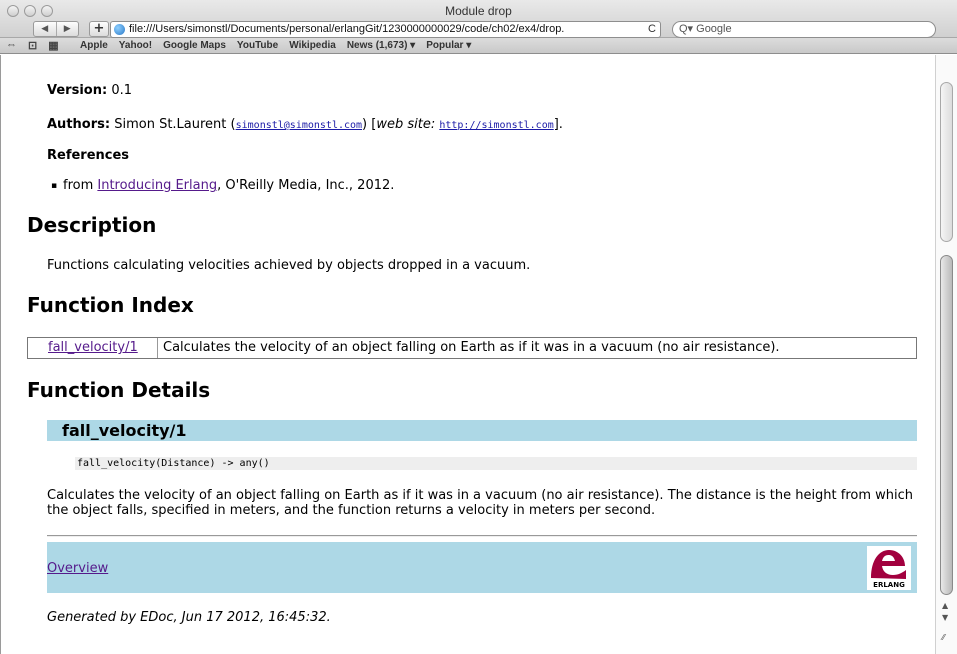  I want to click on function-spec: fall_velocity(Distance) -> any(), so click(496, 463).